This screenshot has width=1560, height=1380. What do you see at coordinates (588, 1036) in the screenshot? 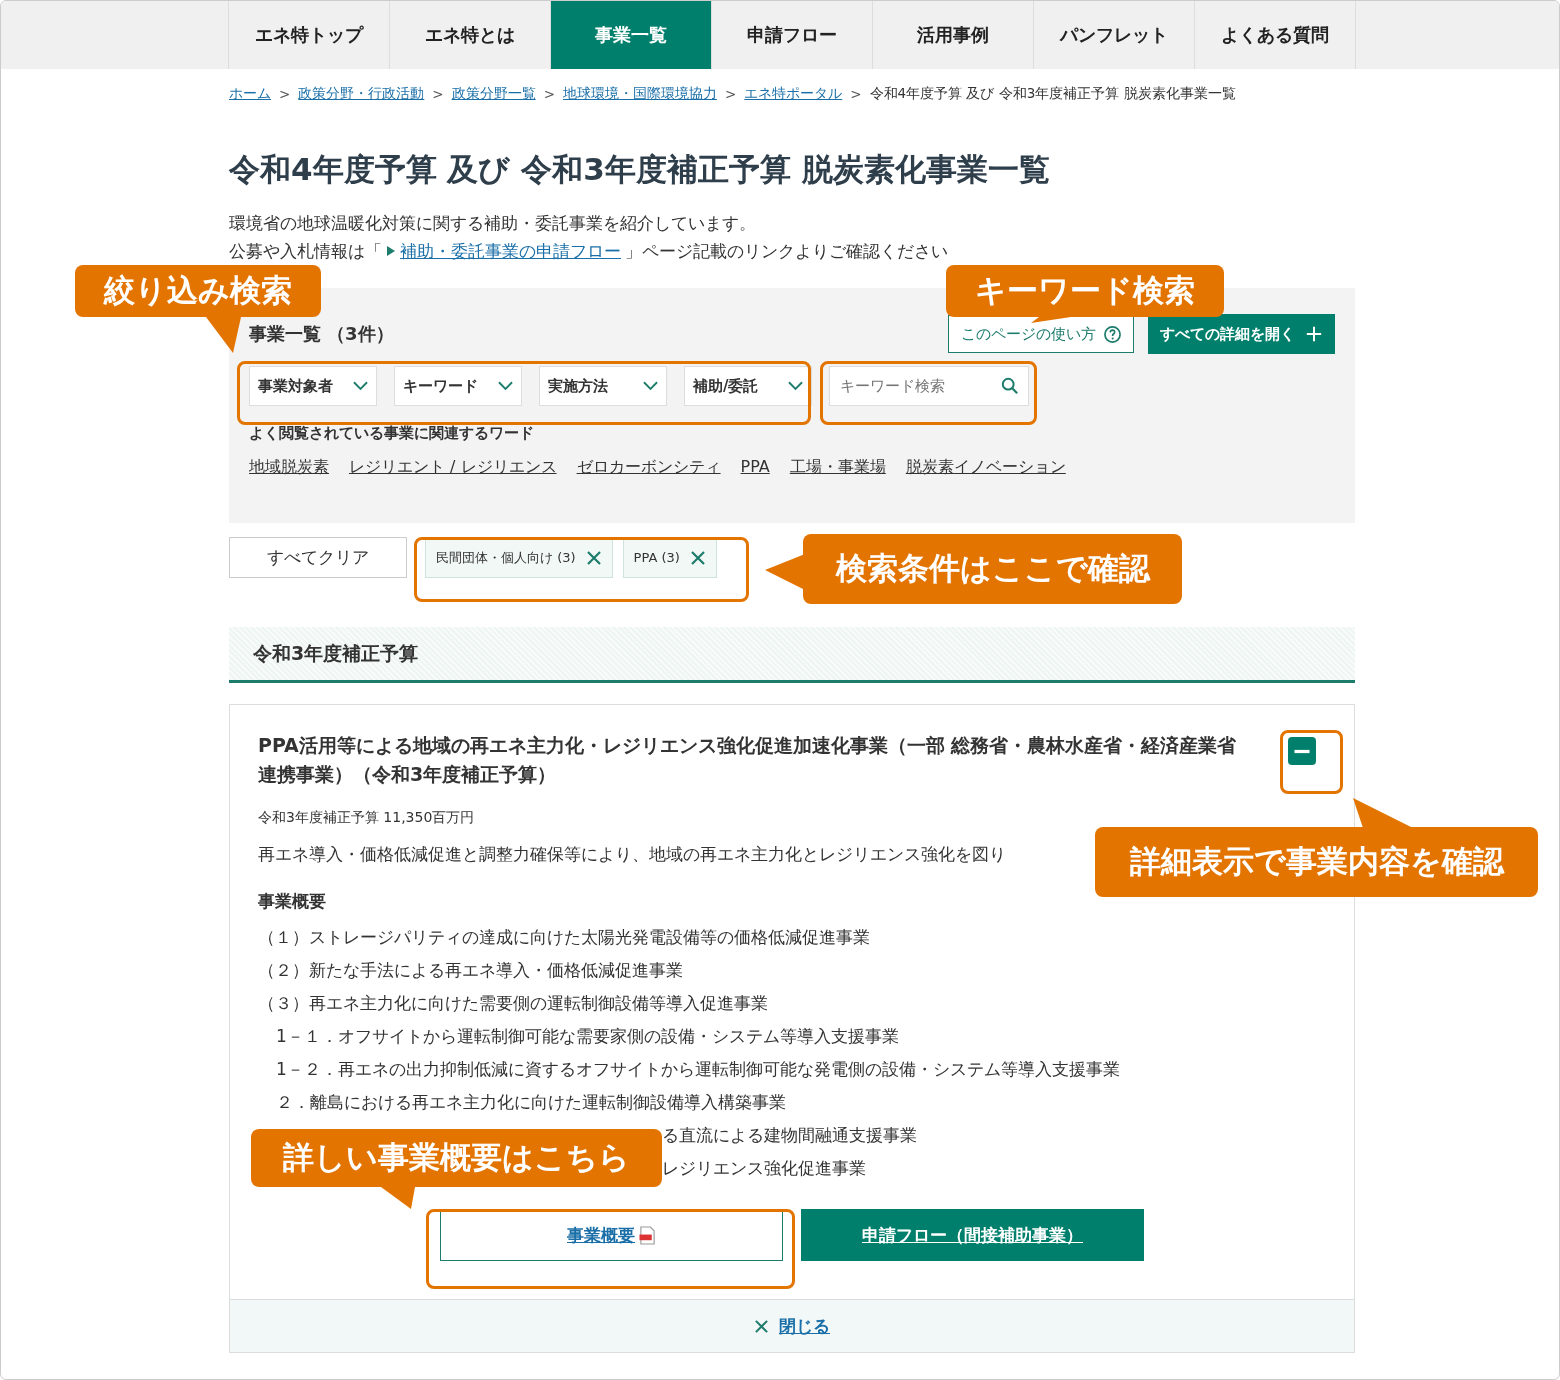
I see `outline-item: 1－１．オフサイトから運転制御可能な需要家側の設備・システム等導入支援事業` at bounding box center [588, 1036].